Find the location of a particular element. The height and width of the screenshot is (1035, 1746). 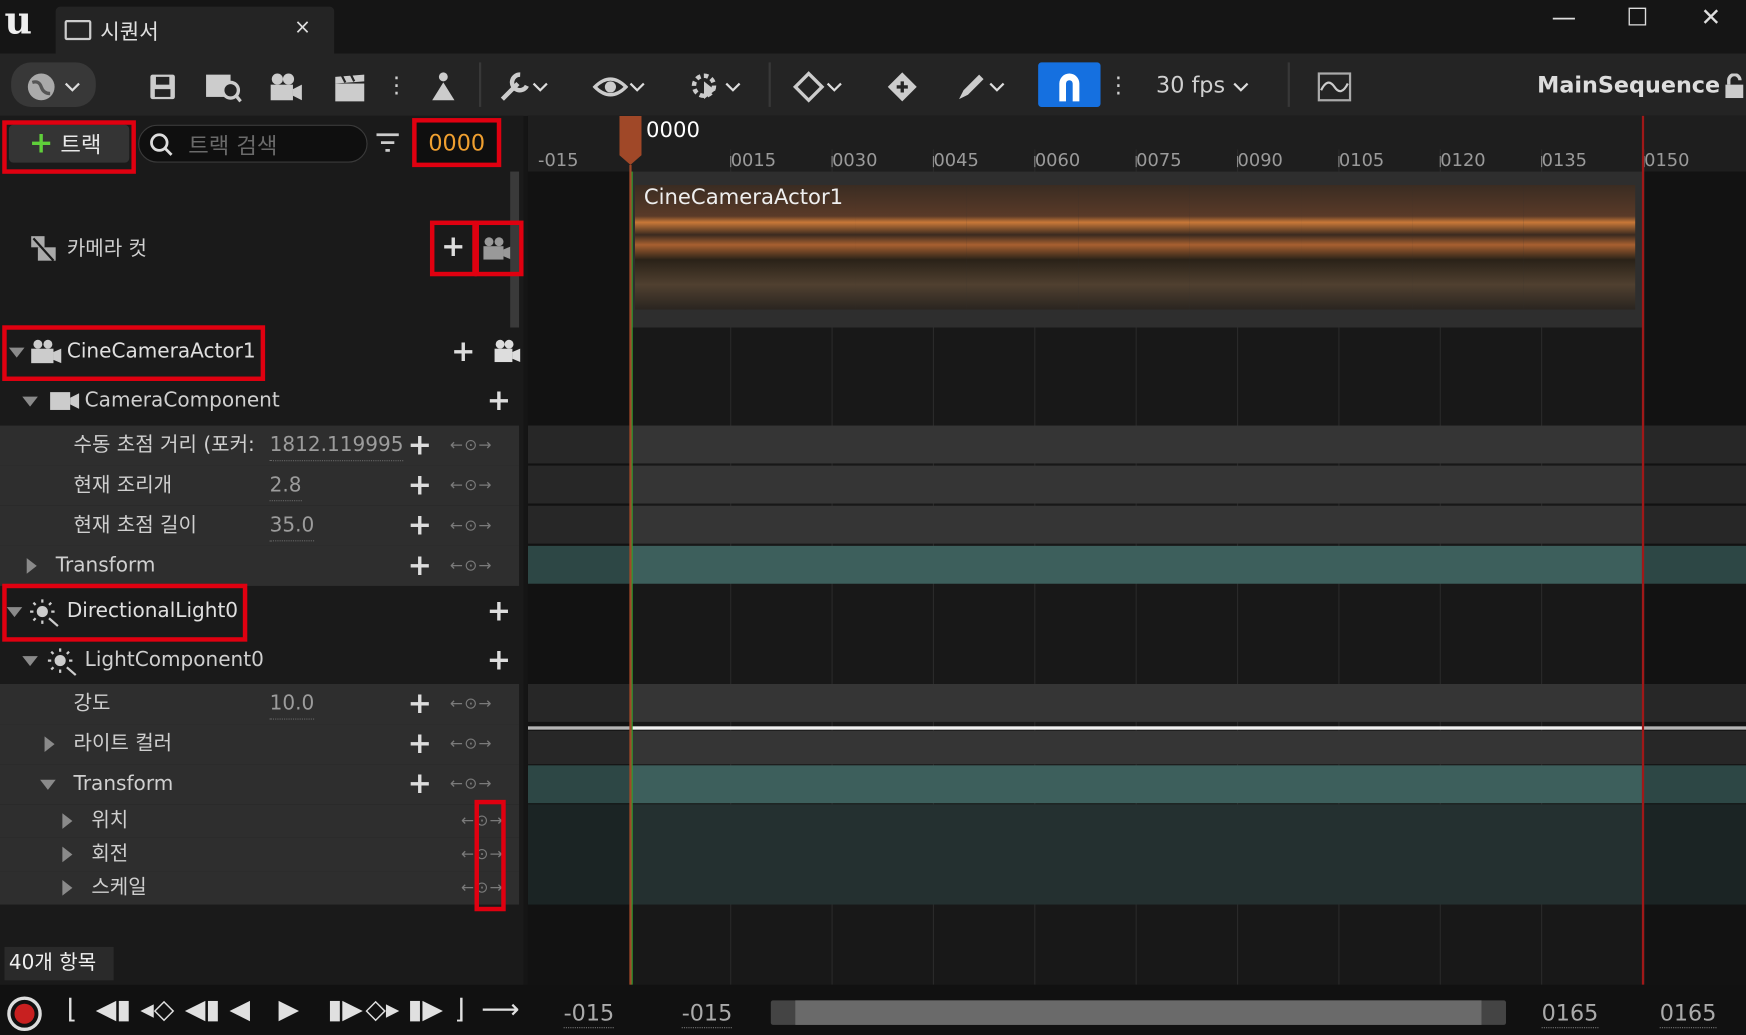

focal-length-track: 현재 초점 길이 35.0 + ←⊙→ is located at coordinates (260, 525).